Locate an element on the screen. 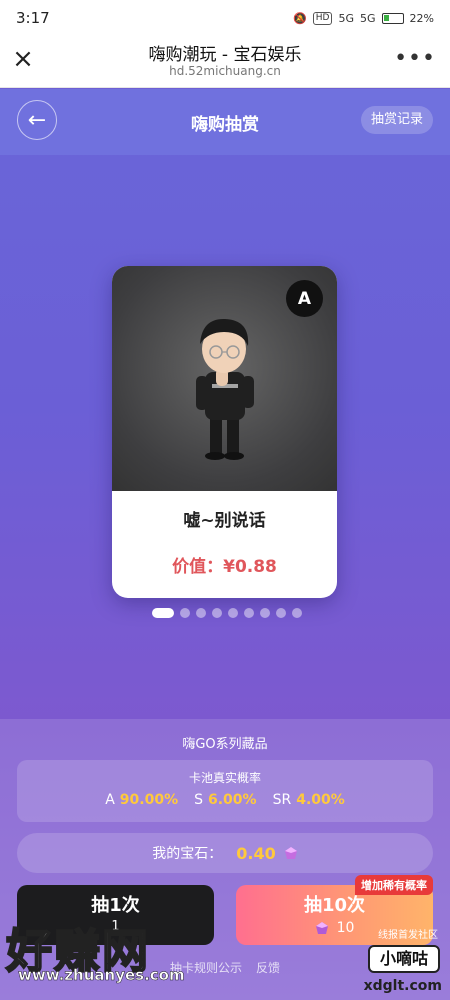  gem-amount: 0.40 is located at coordinates (256, 853).